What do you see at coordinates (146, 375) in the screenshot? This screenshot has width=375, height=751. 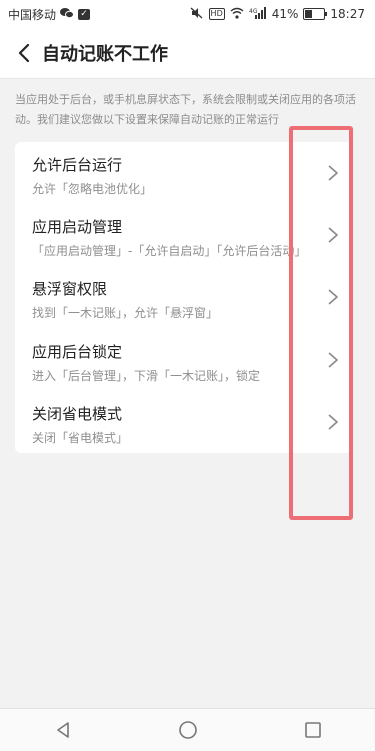 I see `setting-subtitle: 进入「后台管理」，下滑「一木记账」，锁定` at bounding box center [146, 375].